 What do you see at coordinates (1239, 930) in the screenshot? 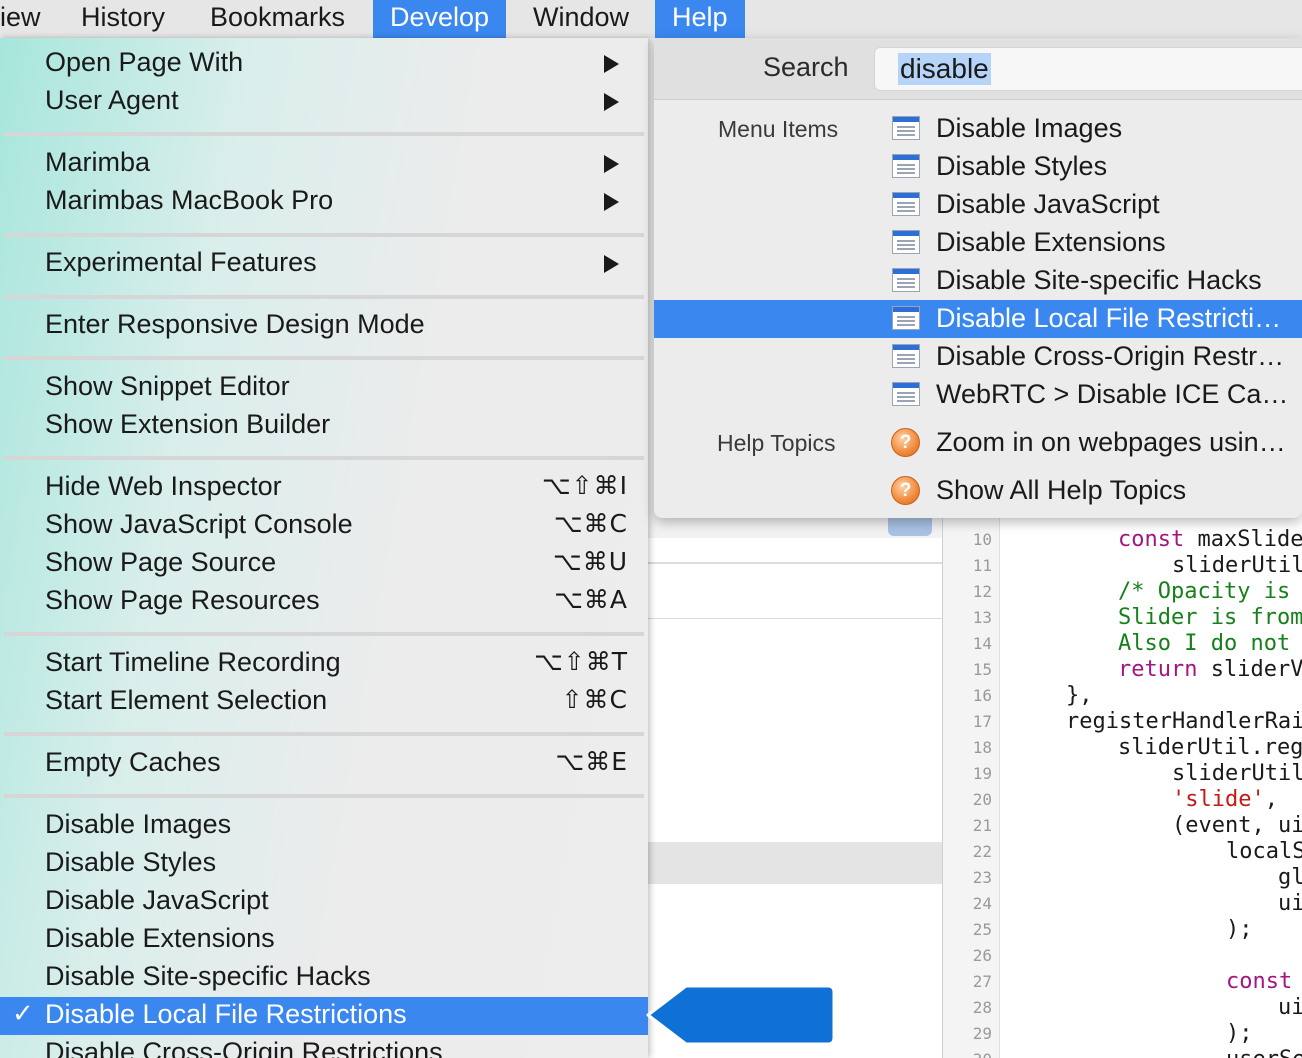
I see `code-line: );` at bounding box center [1239, 930].